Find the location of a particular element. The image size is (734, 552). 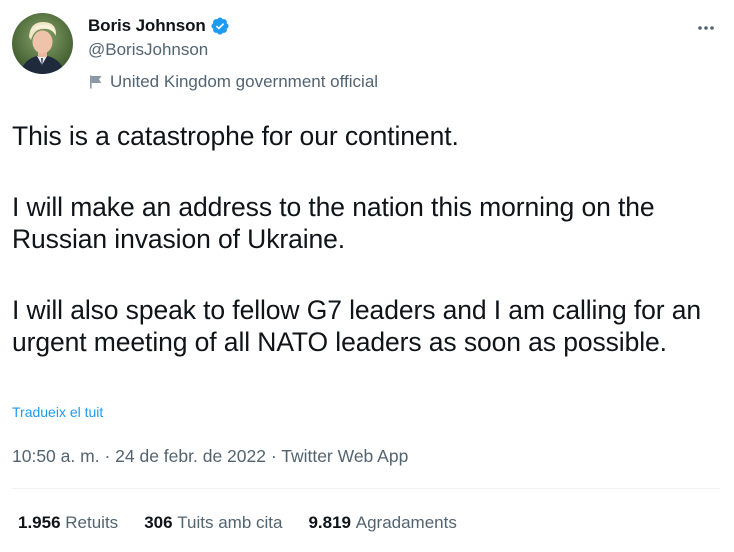

likes-count: 9.819 is located at coordinates (332, 522).